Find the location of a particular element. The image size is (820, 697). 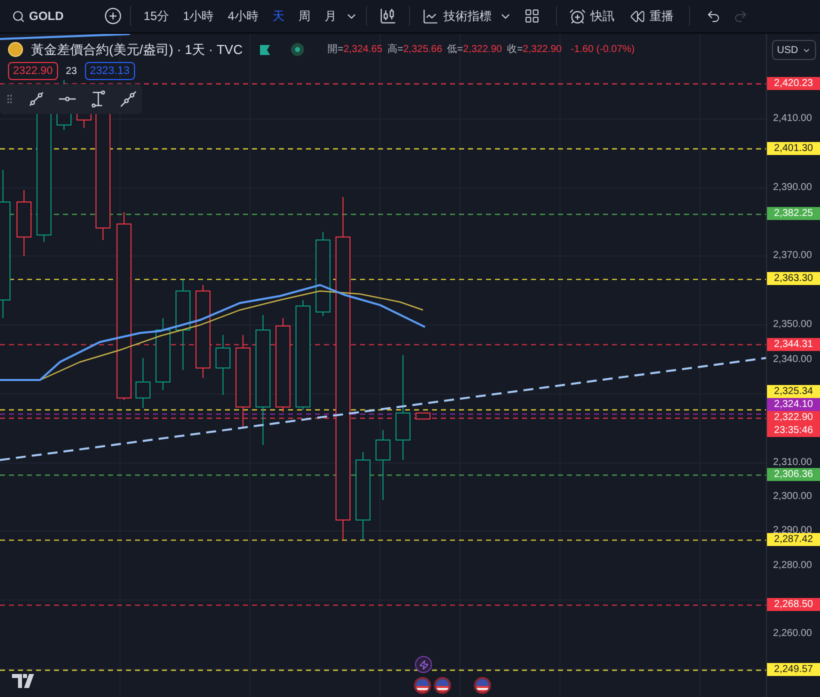

event-marker is located at coordinates (423, 664).